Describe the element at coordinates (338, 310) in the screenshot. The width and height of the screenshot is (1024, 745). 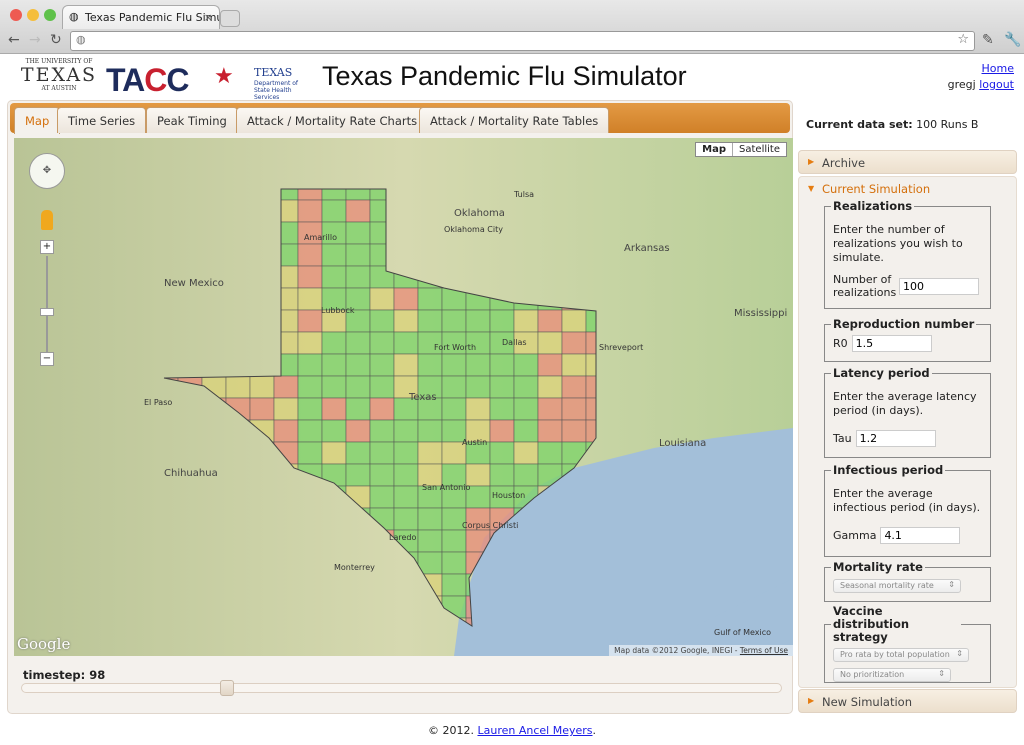
I see `map-place-label: Lubbock` at that location.